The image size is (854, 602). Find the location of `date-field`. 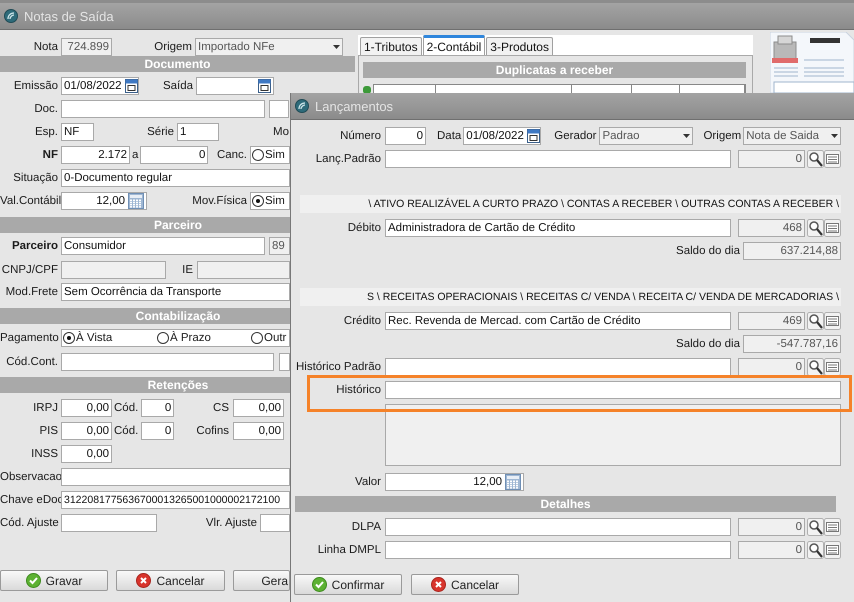

date-field is located at coordinates (235, 86).